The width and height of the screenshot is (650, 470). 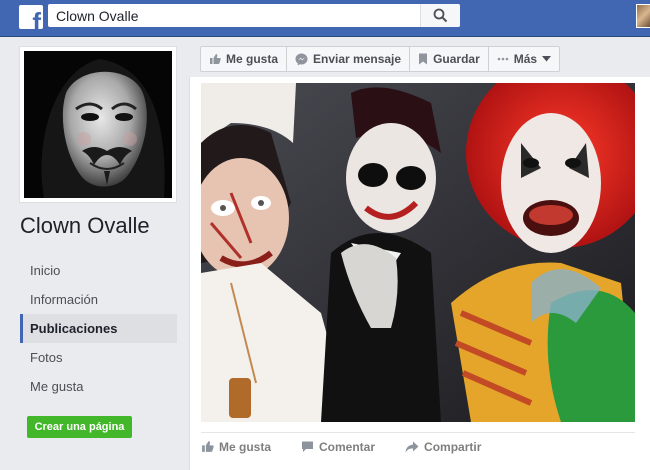 I want to click on nav-item-fotos: Fotos, so click(x=98, y=357).